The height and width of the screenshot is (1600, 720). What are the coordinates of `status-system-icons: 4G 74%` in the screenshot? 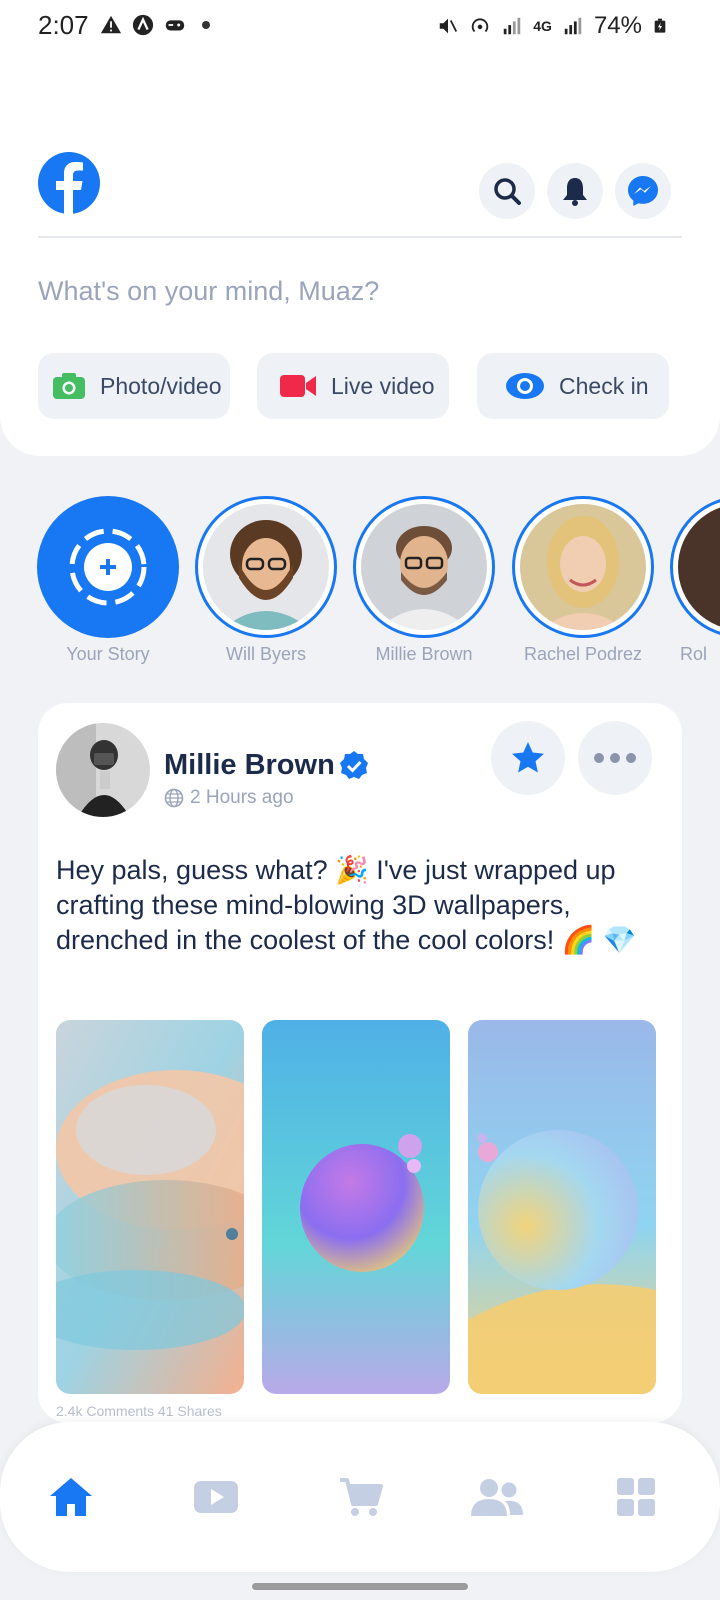 It's located at (552, 26).